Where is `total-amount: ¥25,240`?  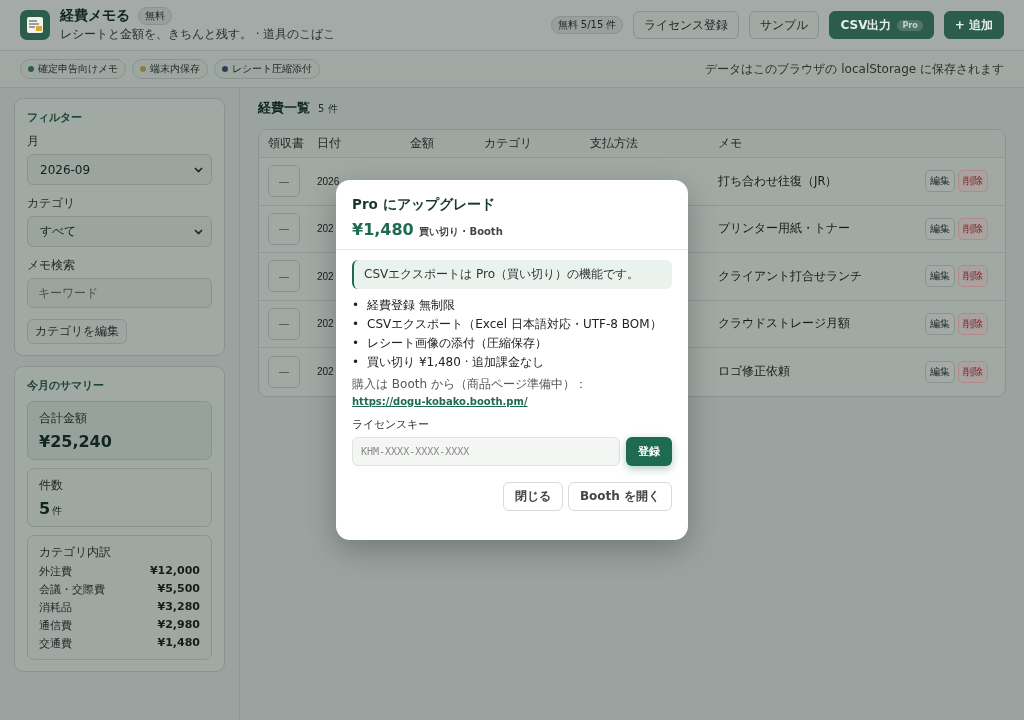
total-amount: ¥25,240 is located at coordinates (76, 441).